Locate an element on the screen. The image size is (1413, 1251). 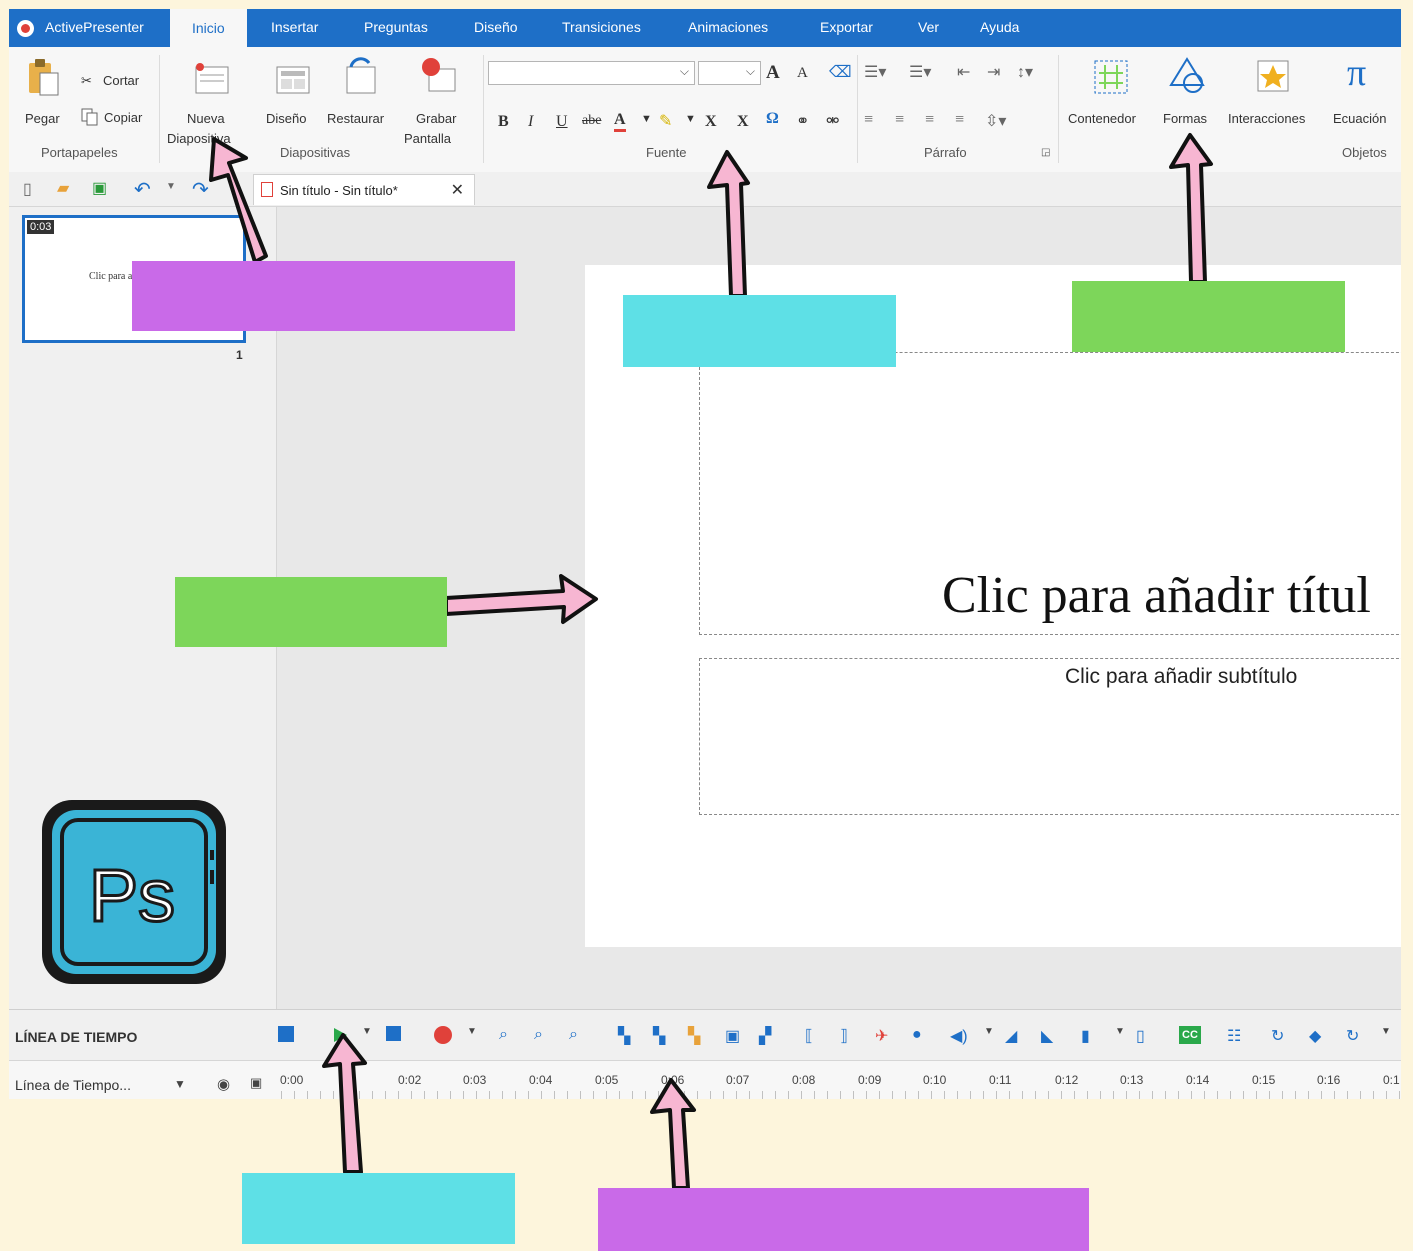
arrow-right is located at coordinates (521, 599).